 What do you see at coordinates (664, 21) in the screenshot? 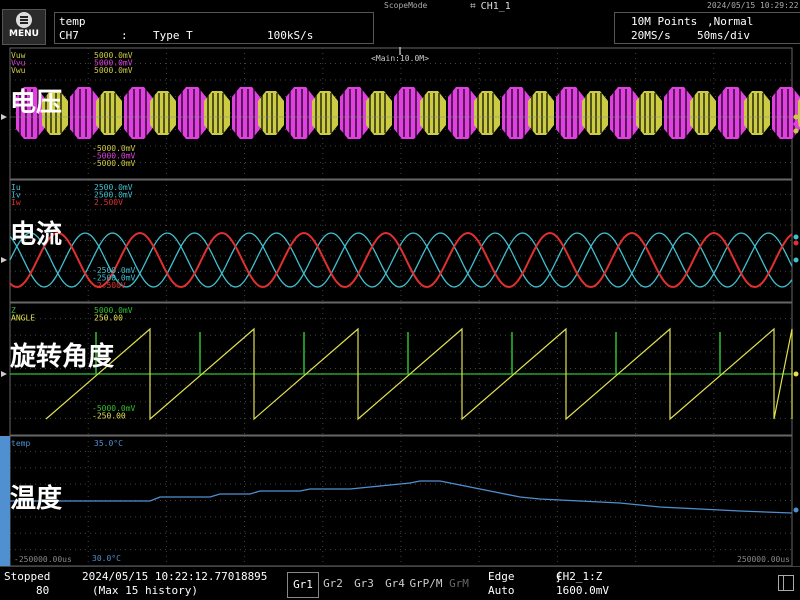
I see `record-points: 10M Points` at bounding box center [664, 21].